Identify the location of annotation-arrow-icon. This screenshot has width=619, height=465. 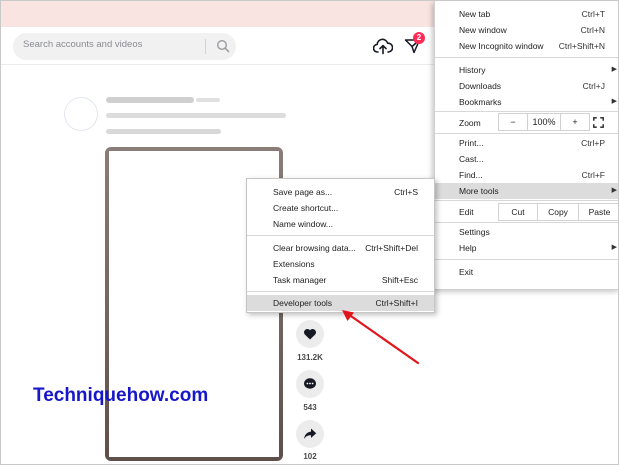
(381, 337).